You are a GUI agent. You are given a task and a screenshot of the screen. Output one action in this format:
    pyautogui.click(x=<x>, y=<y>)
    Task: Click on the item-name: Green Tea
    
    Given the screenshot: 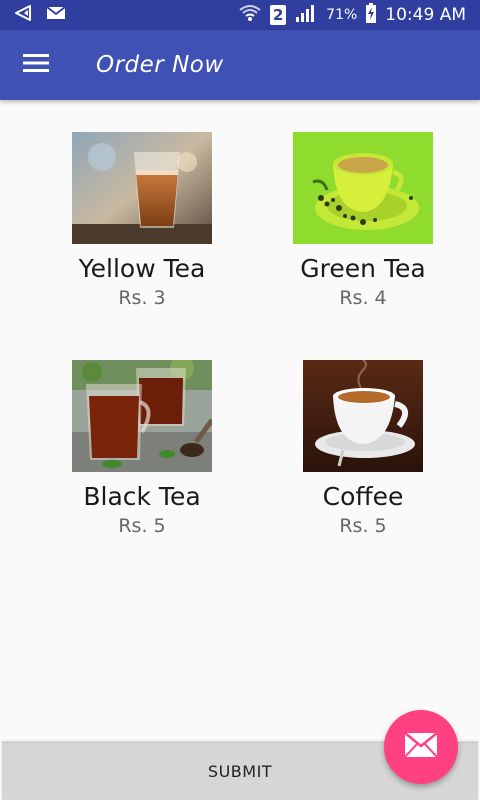 What is the action you would take?
    pyautogui.click(x=363, y=268)
    